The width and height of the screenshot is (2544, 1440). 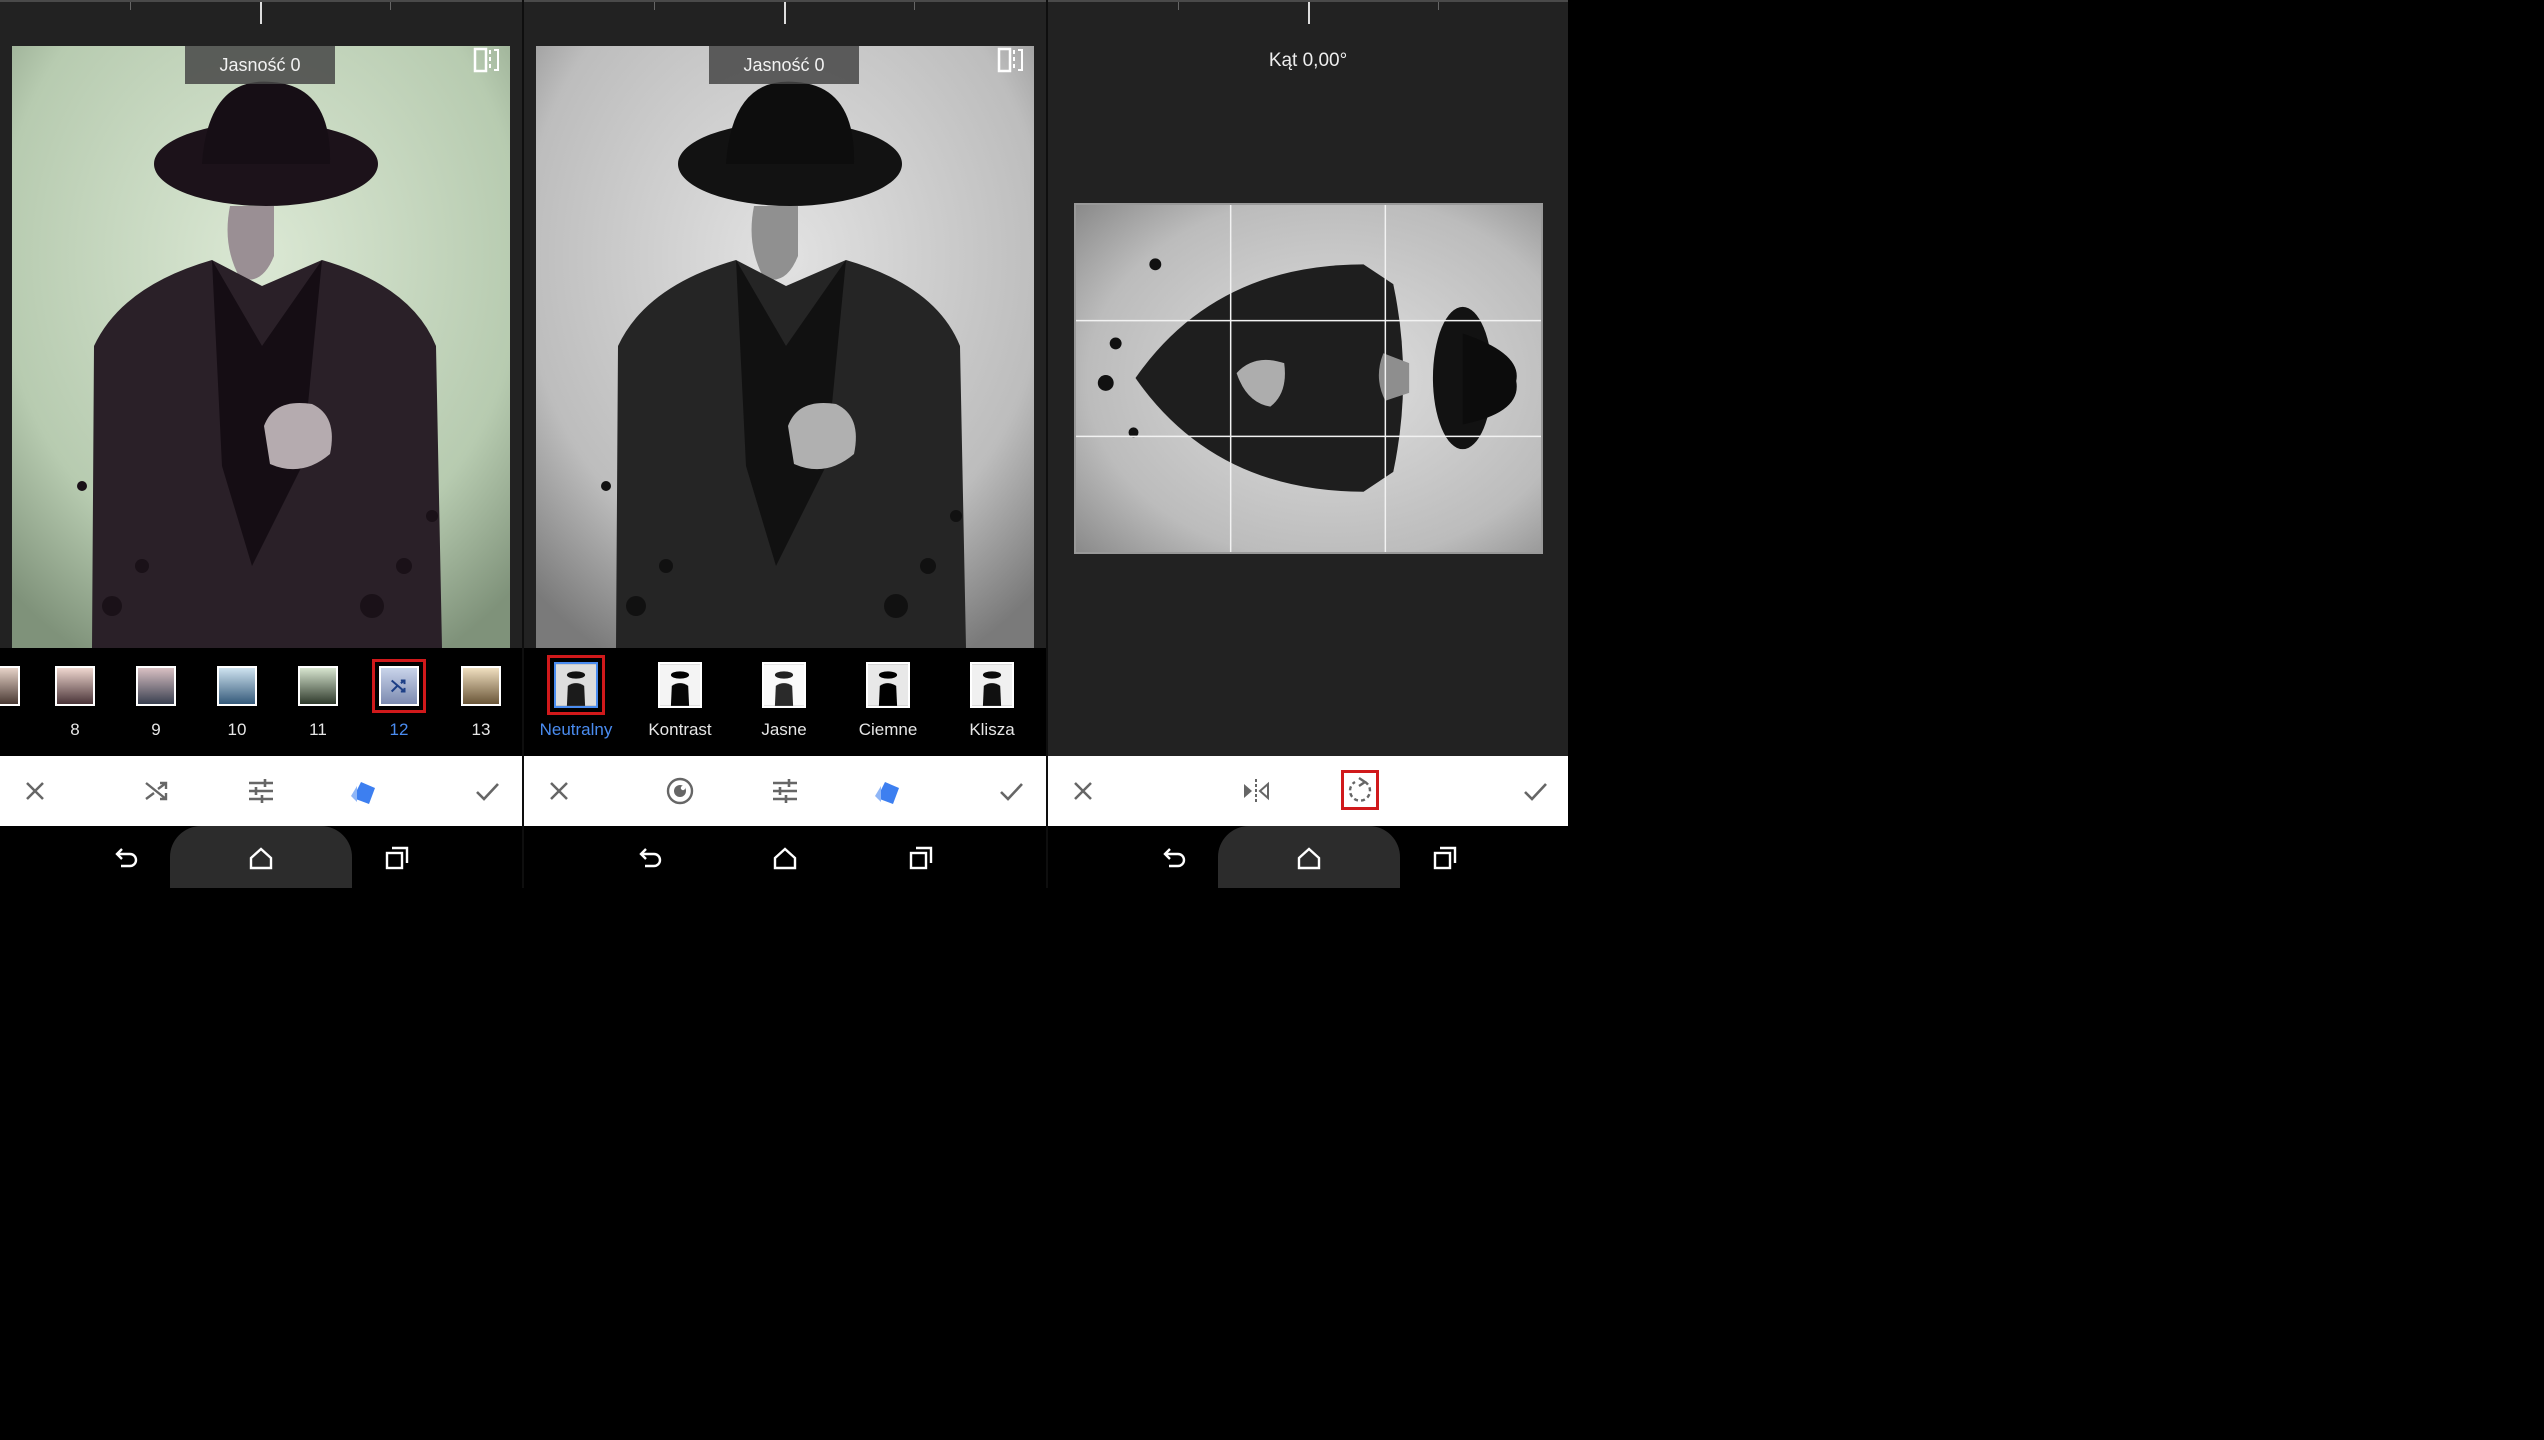 What do you see at coordinates (1360, 790) in the screenshot?
I see `rotate-highlight` at bounding box center [1360, 790].